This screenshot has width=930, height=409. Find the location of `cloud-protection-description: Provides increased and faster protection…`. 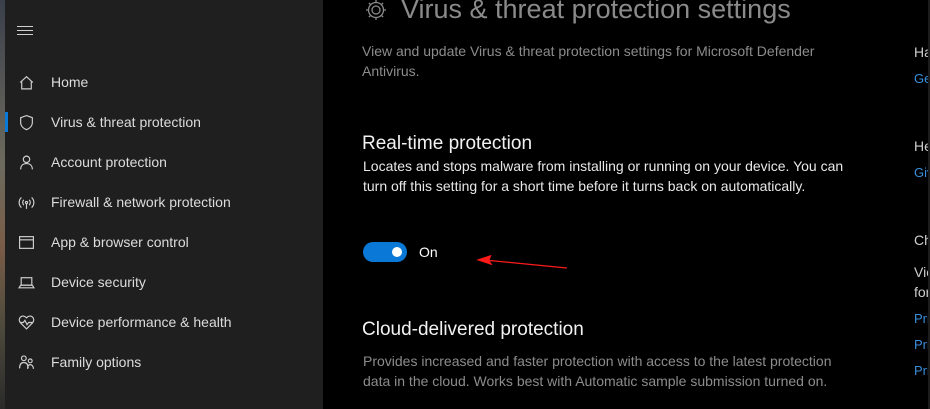

cloud-protection-description: Provides increased and faster protection… is located at coordinates (597, 371).